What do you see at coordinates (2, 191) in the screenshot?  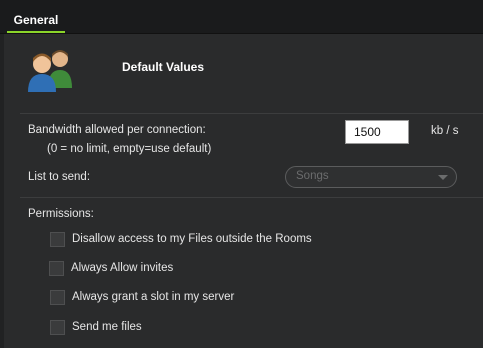 I see `left-strip` at bounding box center [2, 191].